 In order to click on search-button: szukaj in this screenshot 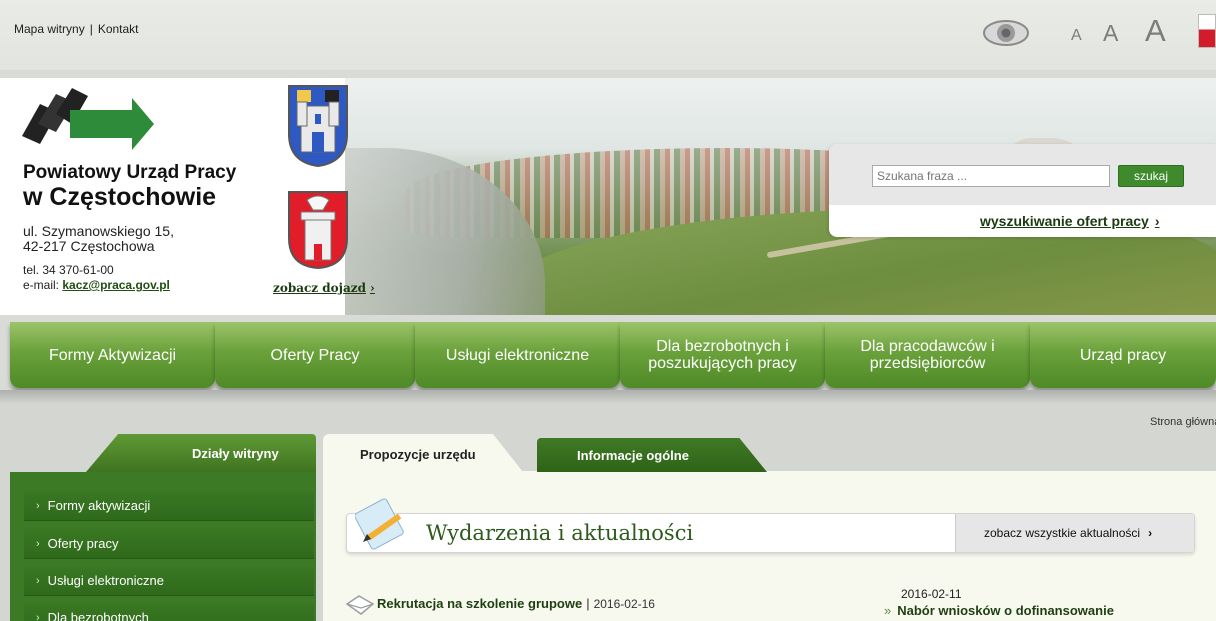, I will do `click(1151, 176)`.